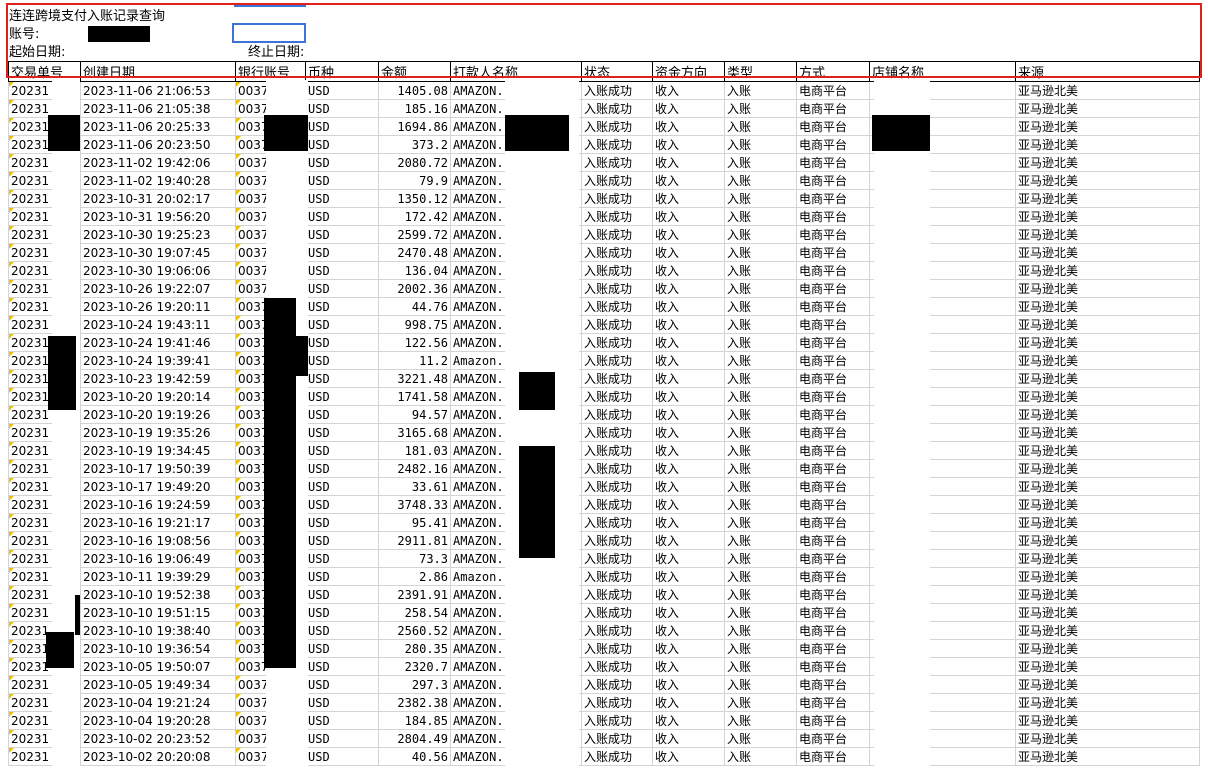 The width and height of the screenshot is (1208, 780). Describe the element at coordinates (414, 522) in the screenshot. I see `cell-amount: 95.41` at that location.